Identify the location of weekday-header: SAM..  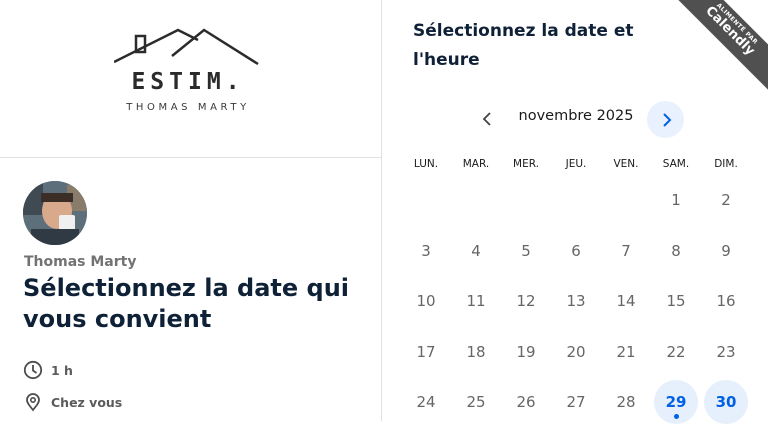
(676, 164).